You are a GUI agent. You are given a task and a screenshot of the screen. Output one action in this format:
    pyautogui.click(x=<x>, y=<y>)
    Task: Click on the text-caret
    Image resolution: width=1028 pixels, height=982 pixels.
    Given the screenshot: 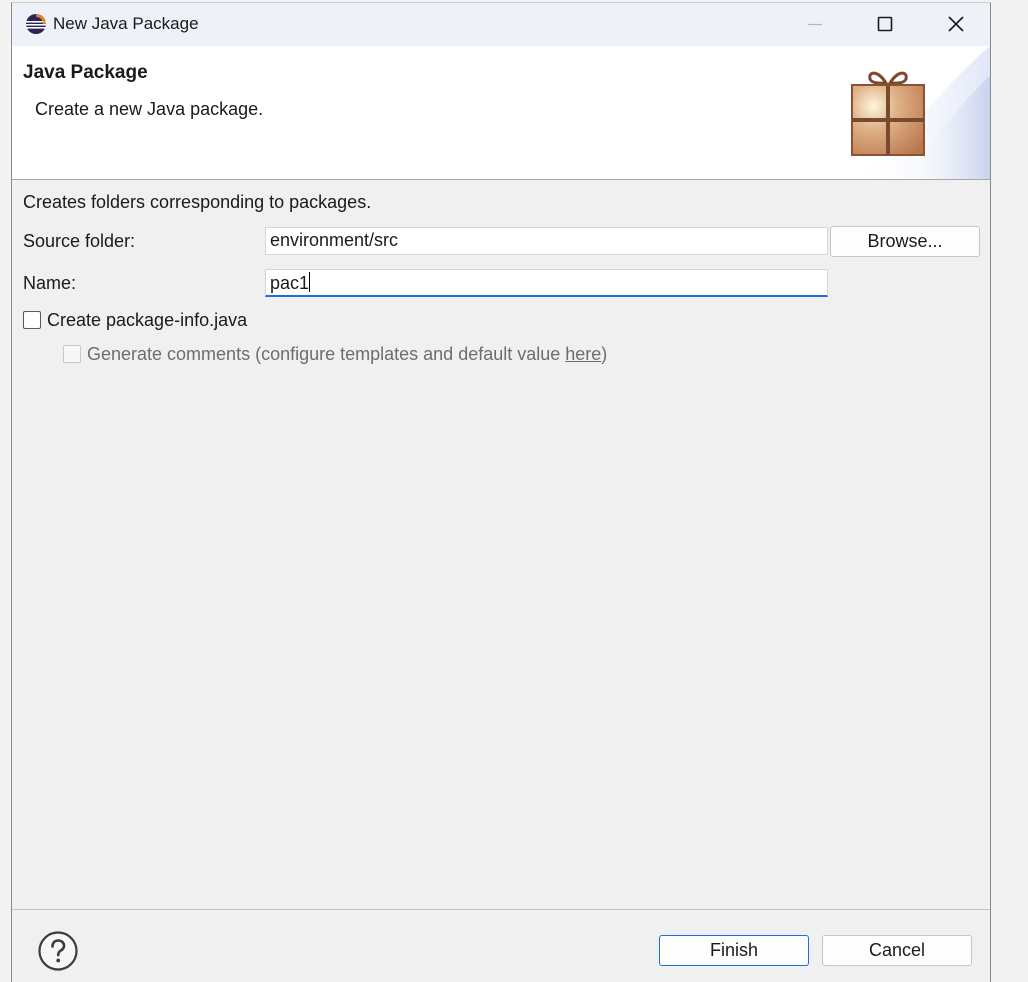 What is the action you would take?
    pyautogui.click(x=310, y=282)
    